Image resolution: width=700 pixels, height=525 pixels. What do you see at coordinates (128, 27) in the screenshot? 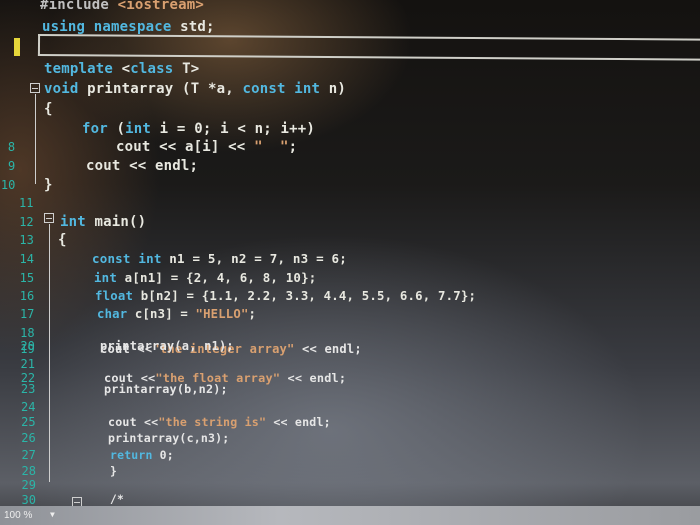
I see `code-line: using namespace std;` at bounding box center [128, 27].